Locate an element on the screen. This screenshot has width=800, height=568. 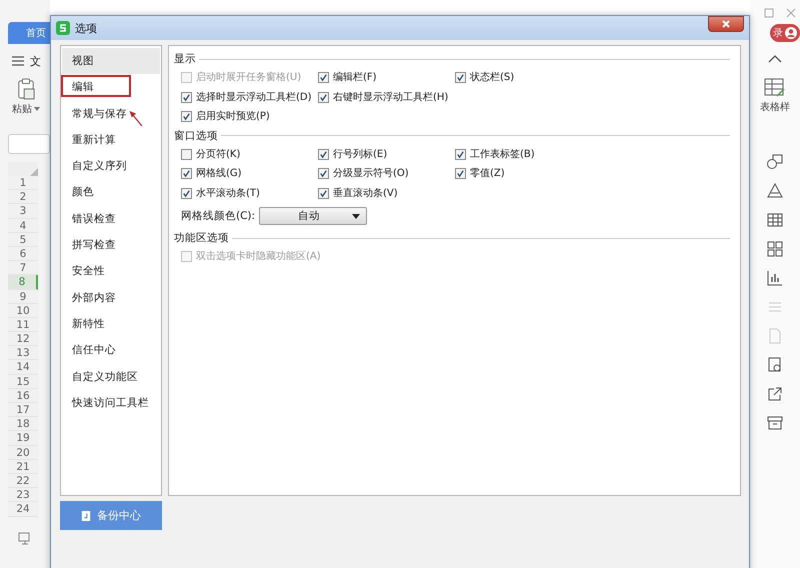
document-icon is located at coordinates (86, 516).